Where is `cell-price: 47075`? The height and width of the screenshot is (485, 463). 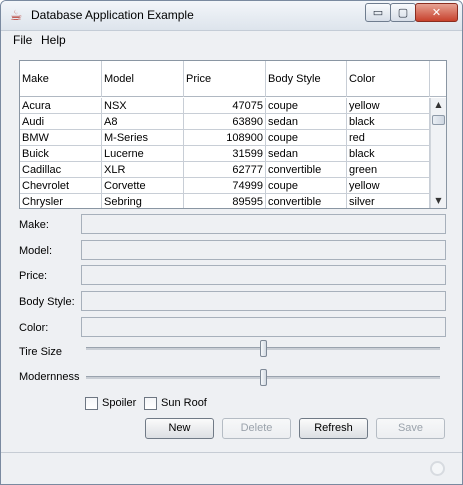 cell-price: 47075 is located at coordinates (225, 106).